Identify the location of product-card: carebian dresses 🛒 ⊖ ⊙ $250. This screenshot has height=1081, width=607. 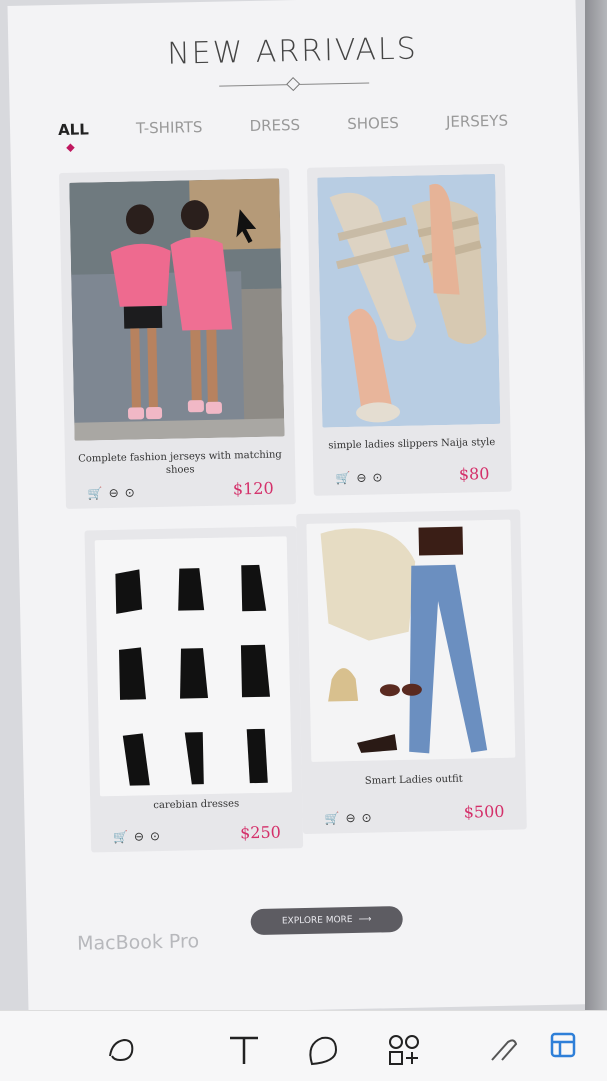
(194, 689).